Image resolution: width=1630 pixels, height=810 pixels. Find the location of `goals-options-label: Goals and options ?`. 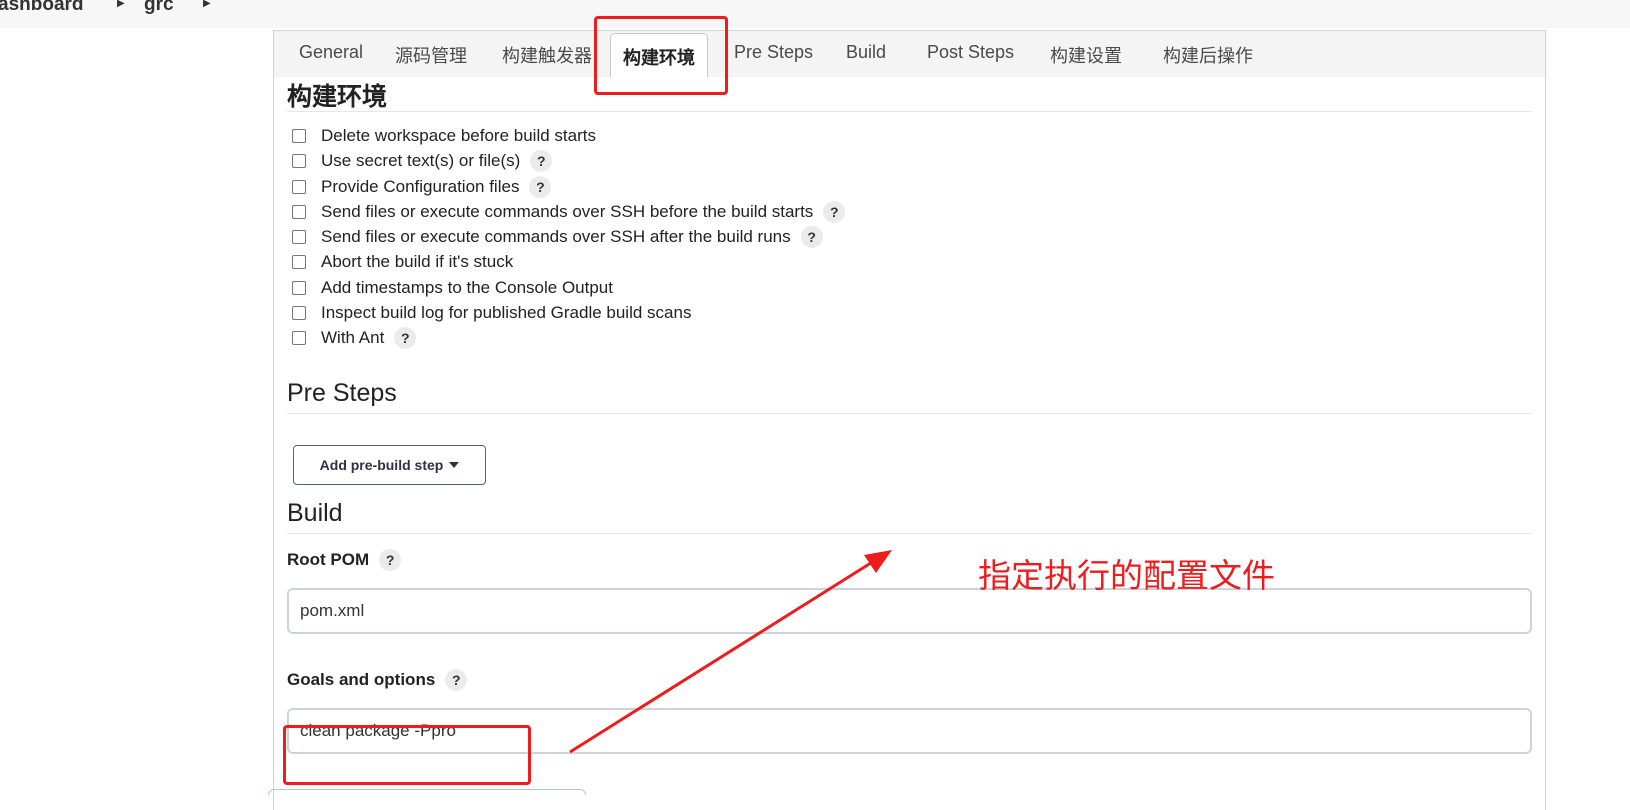

goals-options-label: Goals and options ? is located at coordinates (377, 680).